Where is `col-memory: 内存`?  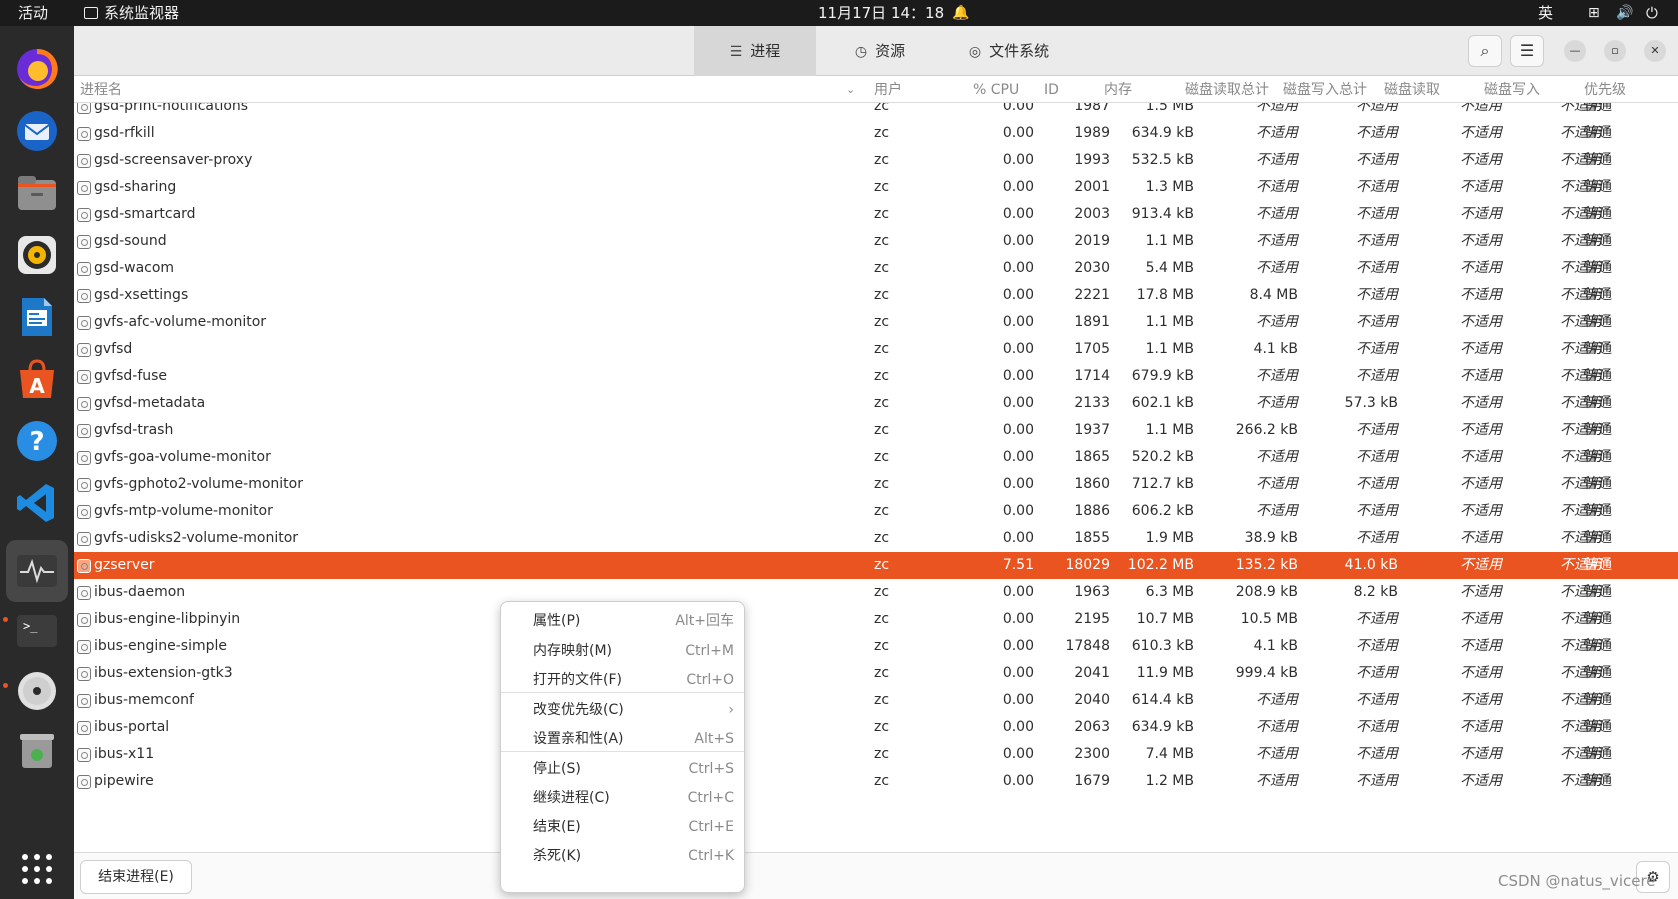
col-memory: 内存 is located at coordinates (1118, 90).